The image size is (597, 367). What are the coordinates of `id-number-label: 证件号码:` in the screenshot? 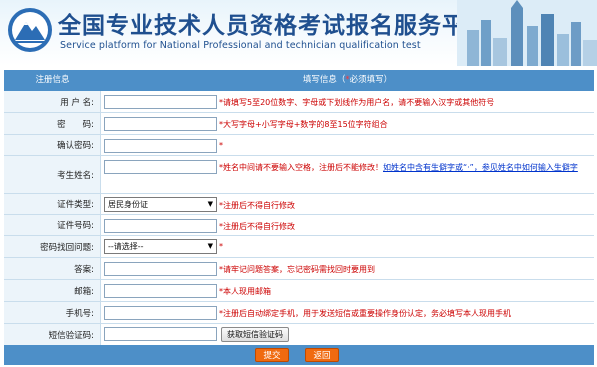 It's located at (52, 225).